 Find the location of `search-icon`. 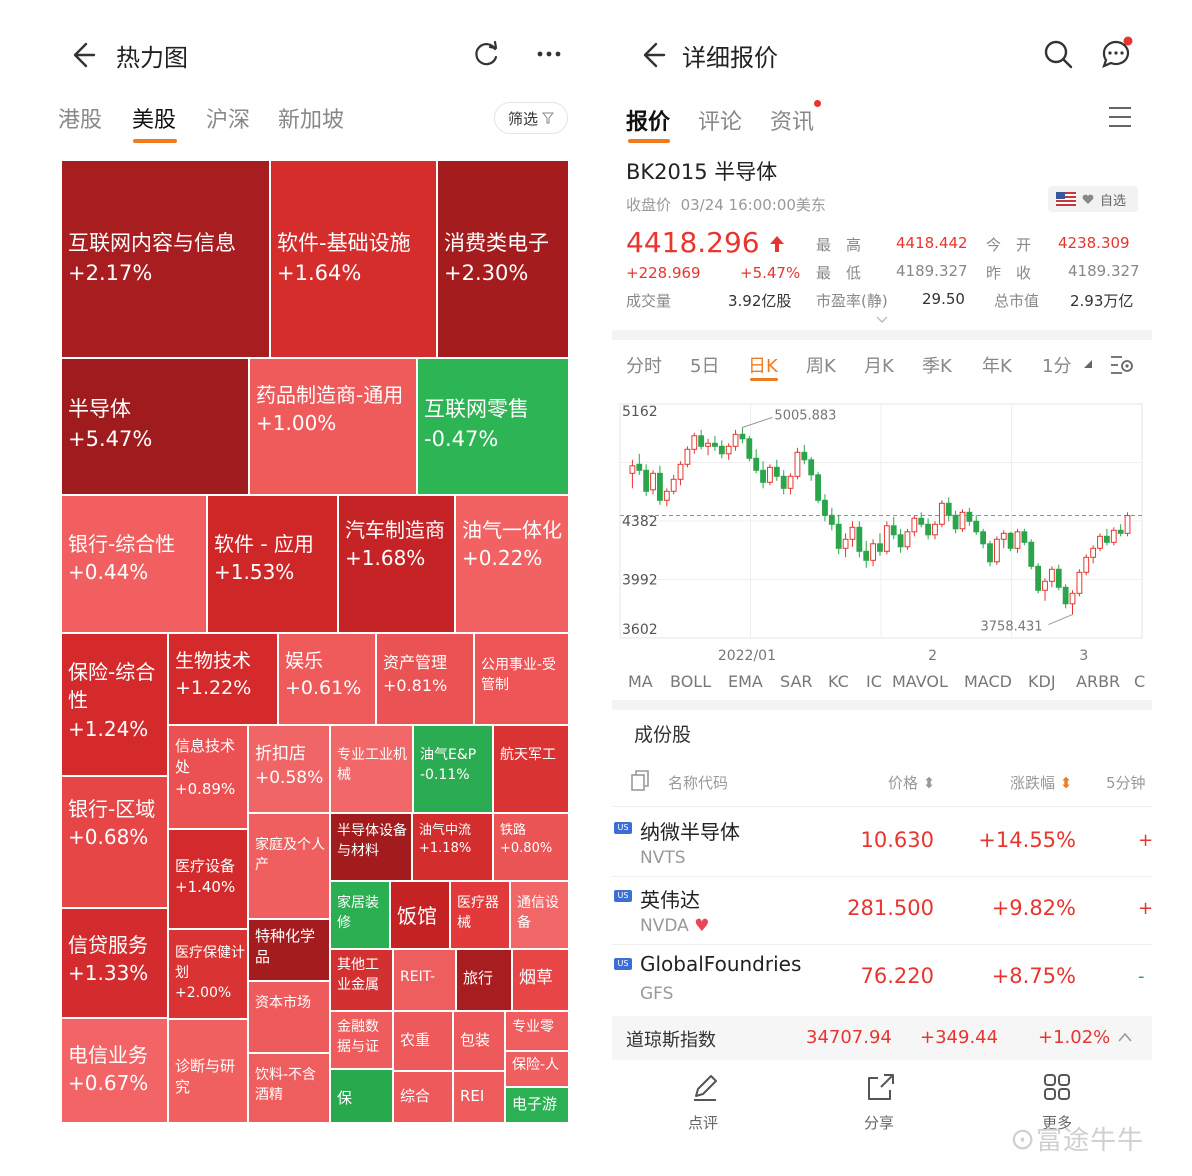

search-icon is located at coordinates (1058, 54).